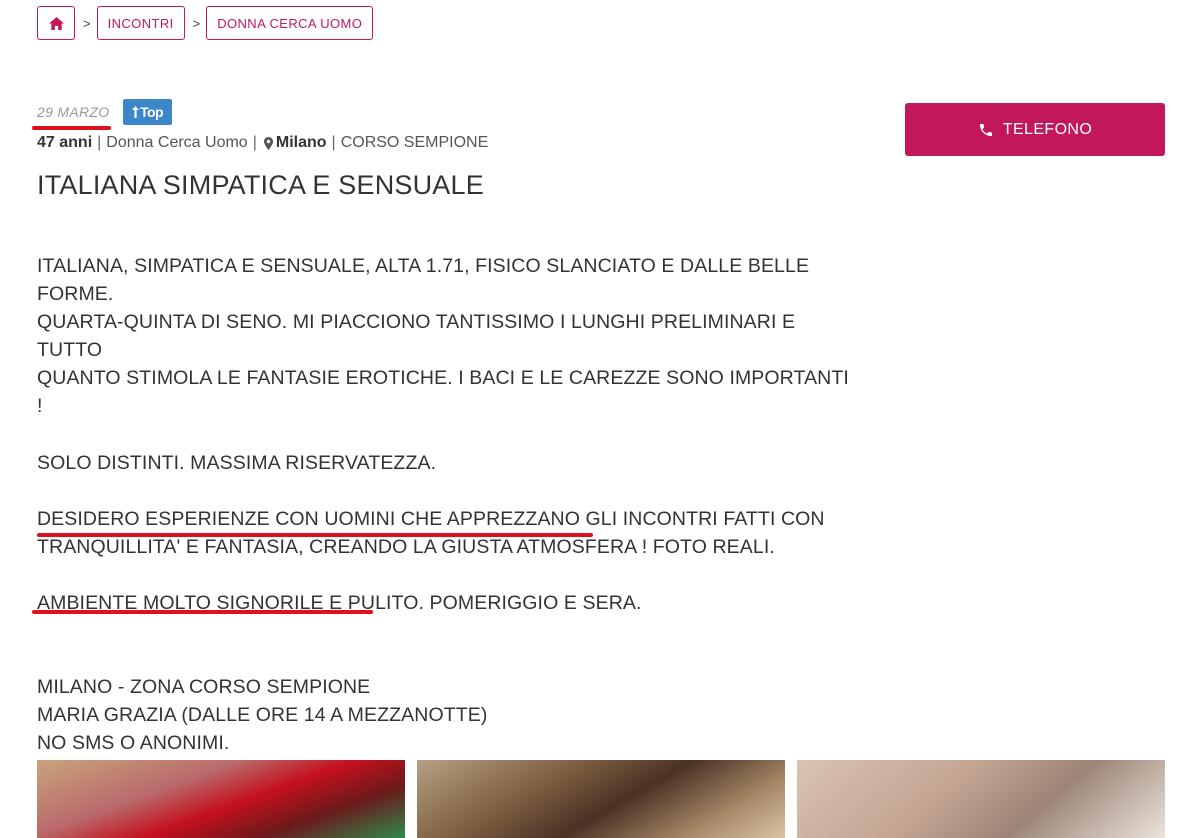  I want to click on description-paragraph: SOLO DISTINTI. MASSIMA RISERVATEZZA., so click(237, 462).